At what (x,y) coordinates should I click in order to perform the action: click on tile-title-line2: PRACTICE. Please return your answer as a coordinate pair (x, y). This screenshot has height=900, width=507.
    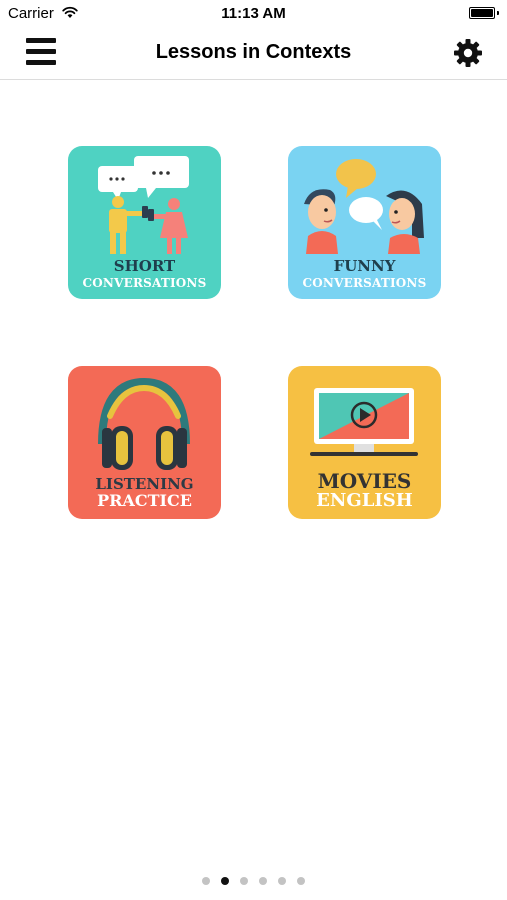
    Looking at the image, I should click on (144, 500).